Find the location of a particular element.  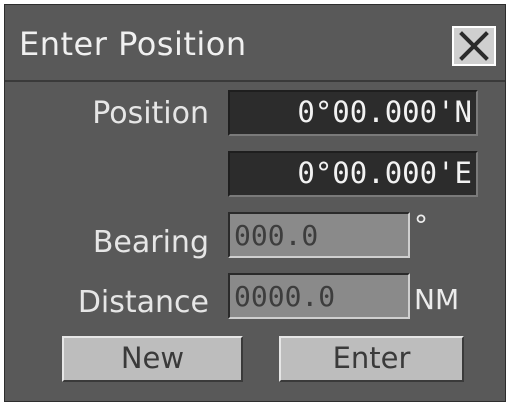

bearing-label: Bearing is located at coordinates (150, 242).